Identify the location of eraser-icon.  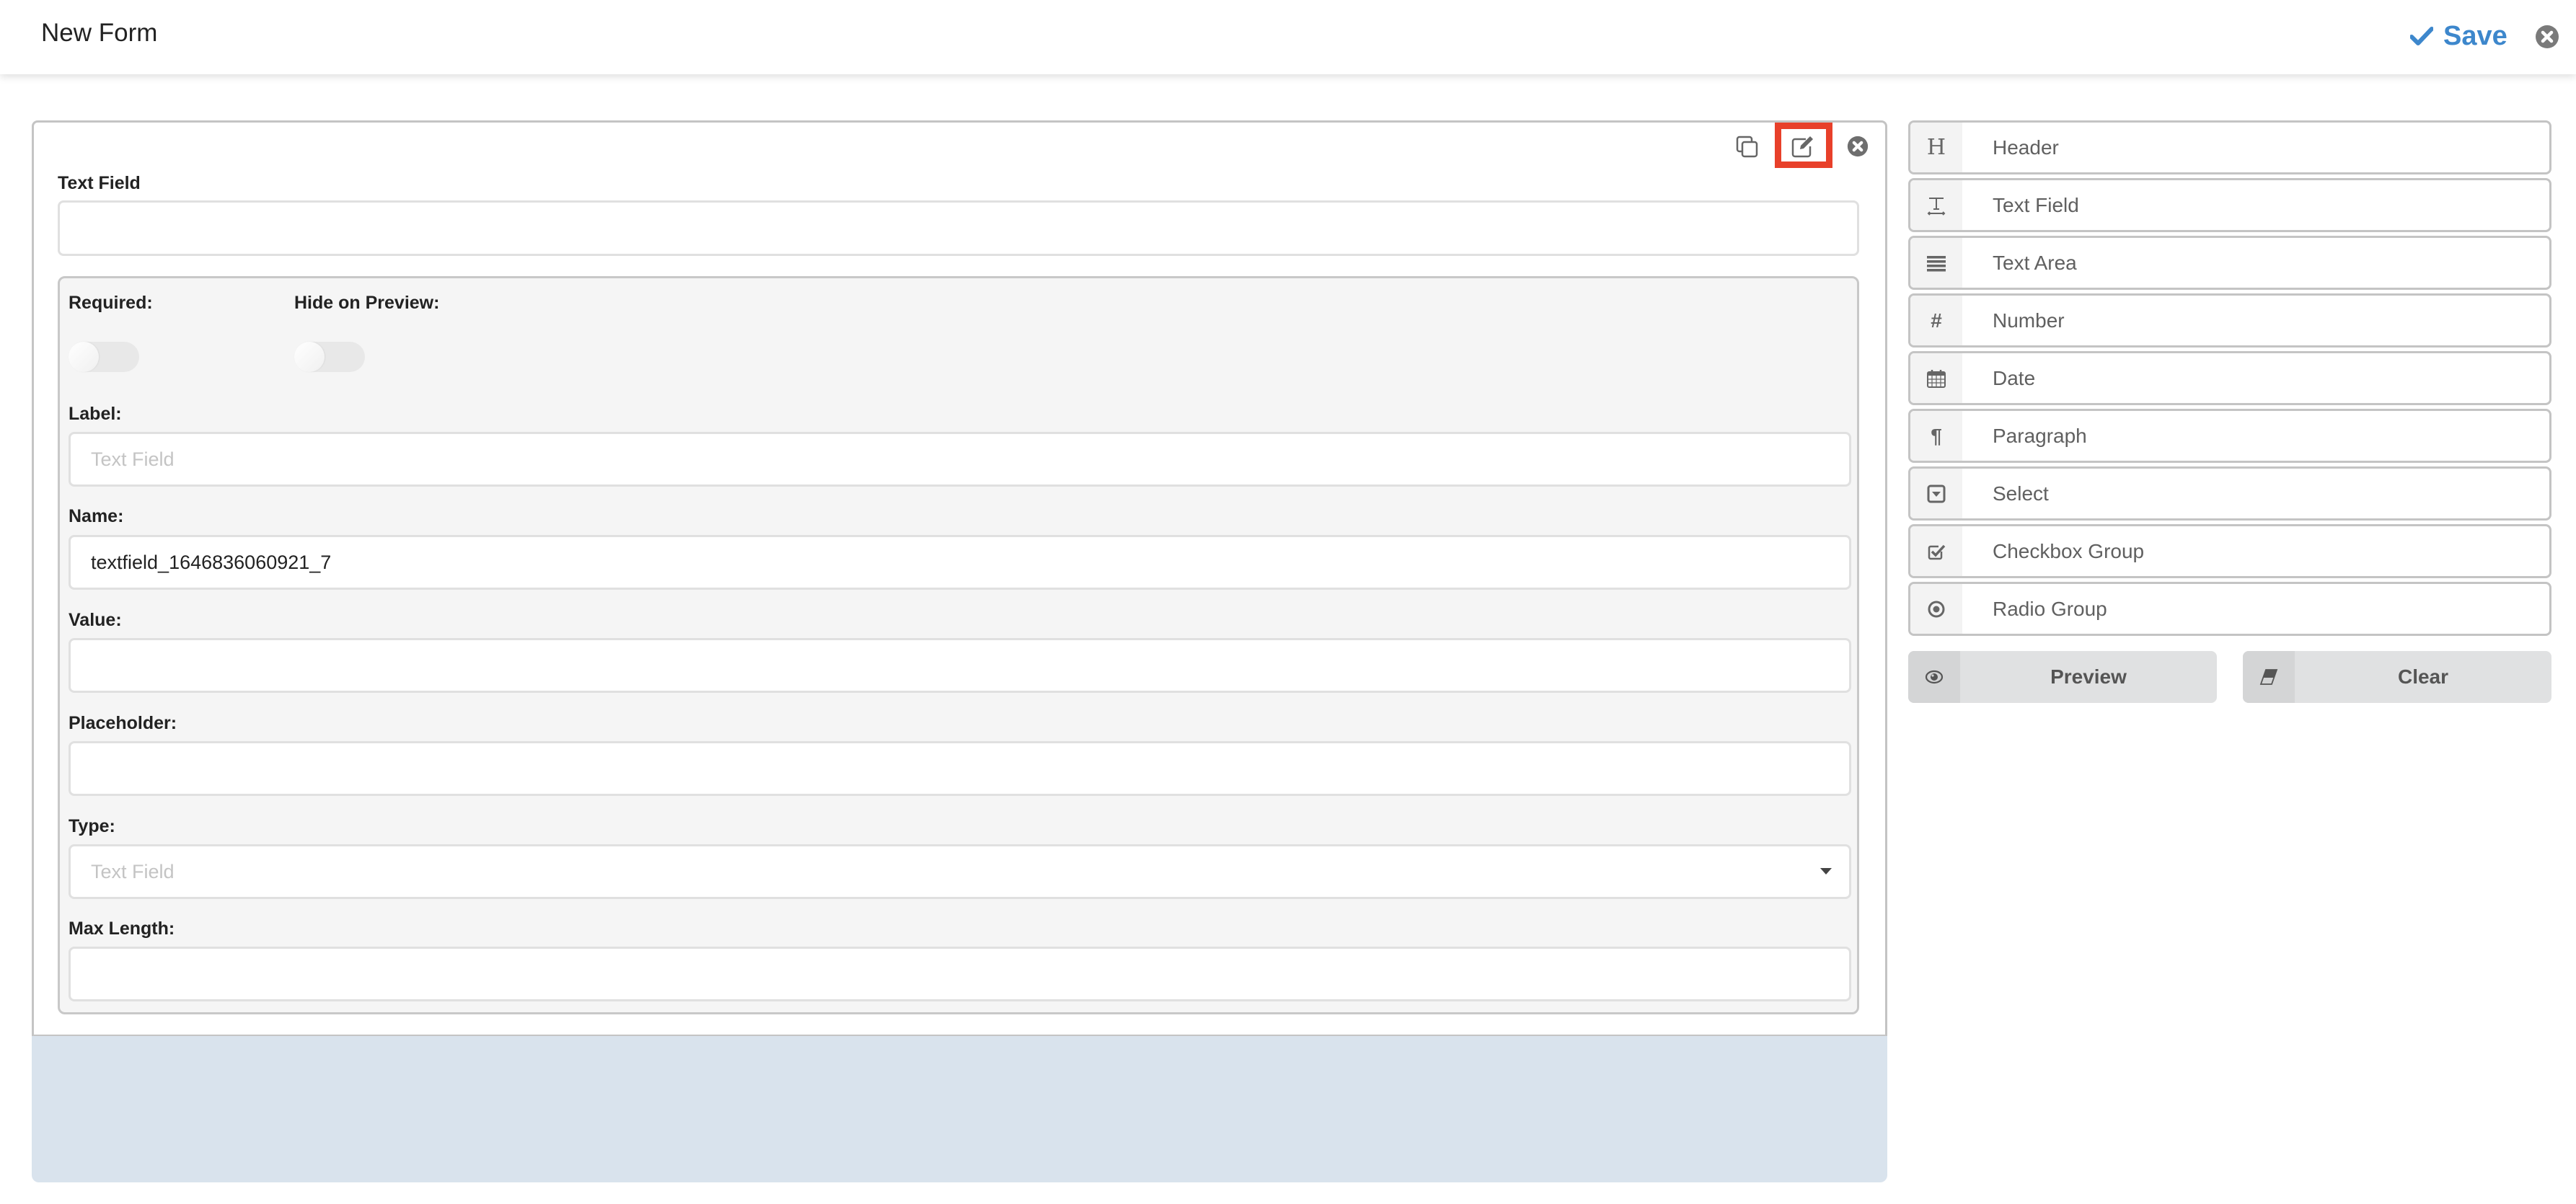
(2269, 677).